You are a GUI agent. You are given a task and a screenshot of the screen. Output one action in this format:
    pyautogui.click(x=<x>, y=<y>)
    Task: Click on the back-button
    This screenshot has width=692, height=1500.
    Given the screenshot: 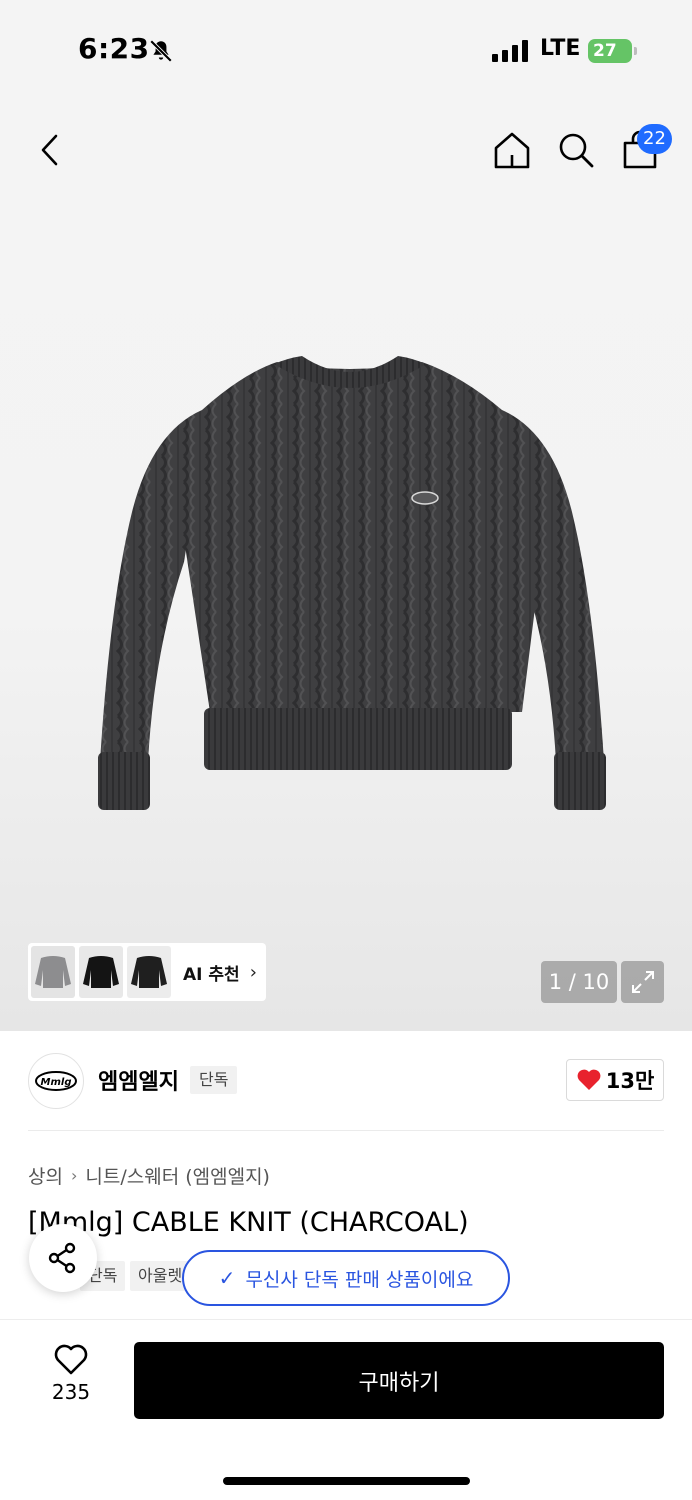 What is the action you would take?
    pyautogui.click(x=50, y=150)
    